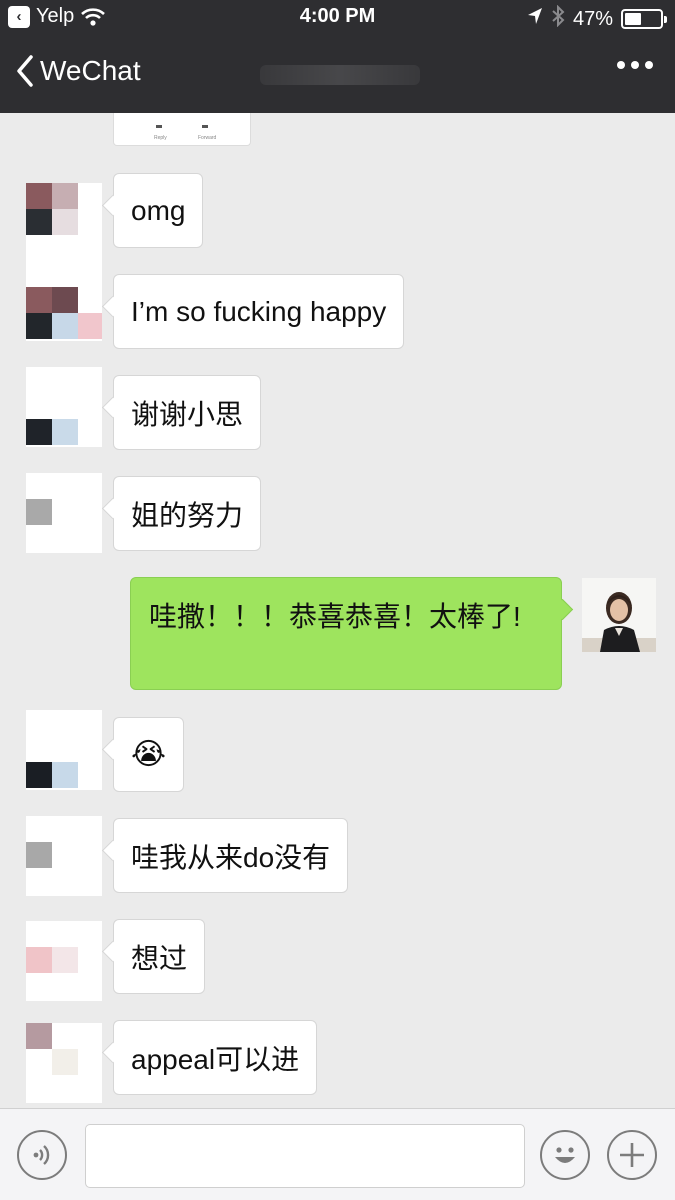  I want to click on voice-icon, so click(42, 1155).